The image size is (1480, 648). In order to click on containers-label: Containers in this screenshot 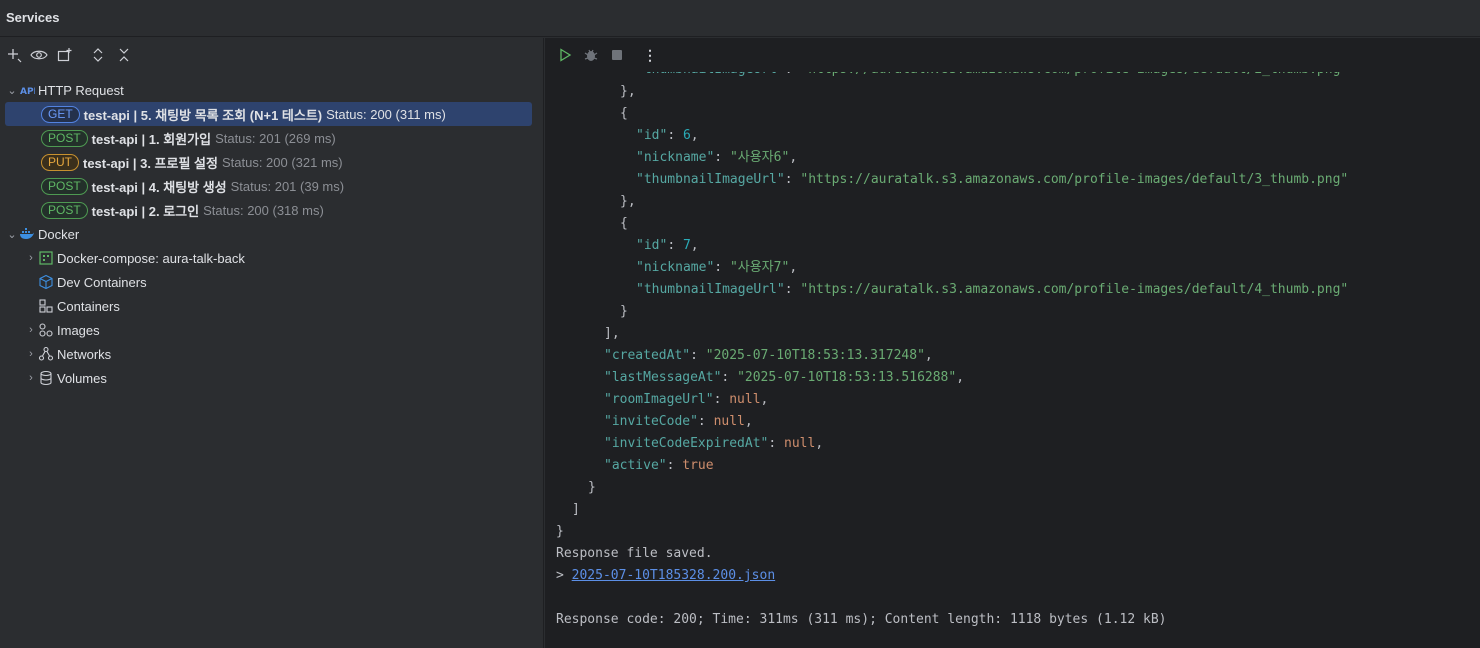, I will do `click(88, 306)`.